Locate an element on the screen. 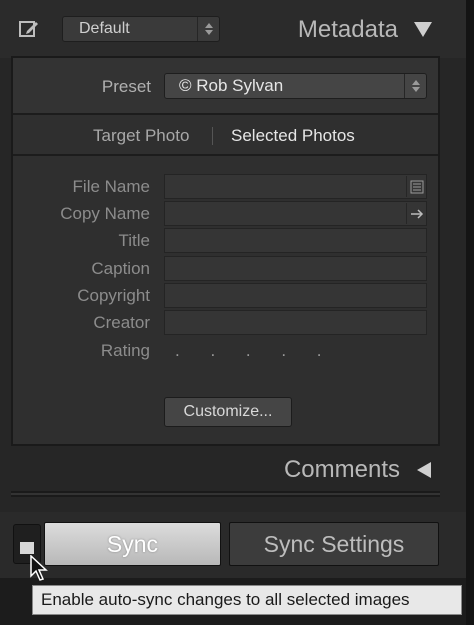  triangle-left-icon is located at coordinates (424, 470).